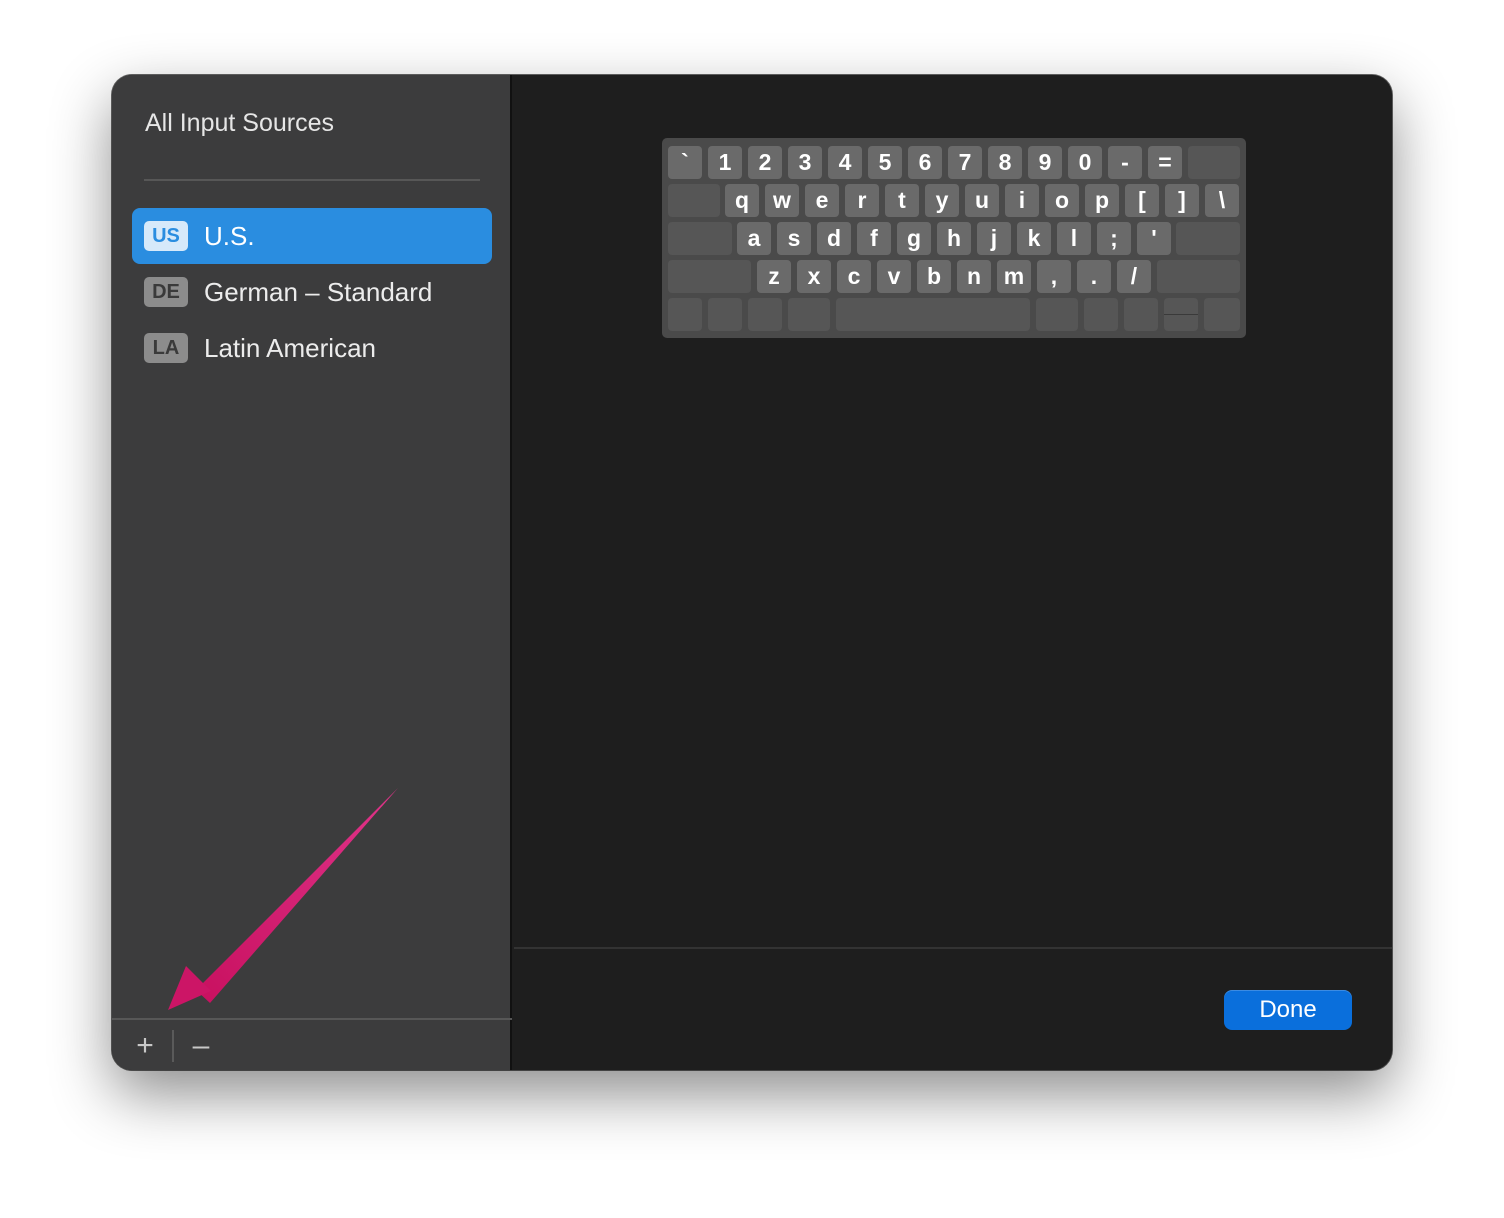 This screenshot has width=1504, height=1218. I want to click on key: 2, so click(765, 162).